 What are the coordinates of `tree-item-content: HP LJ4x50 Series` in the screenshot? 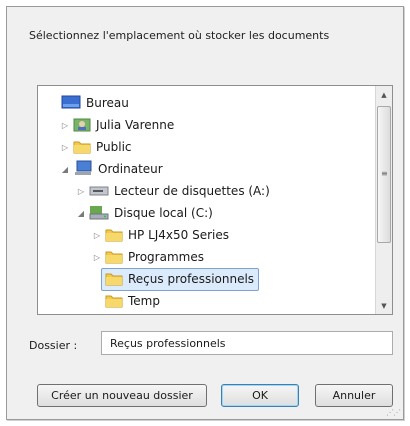 It's located at (167, 235).